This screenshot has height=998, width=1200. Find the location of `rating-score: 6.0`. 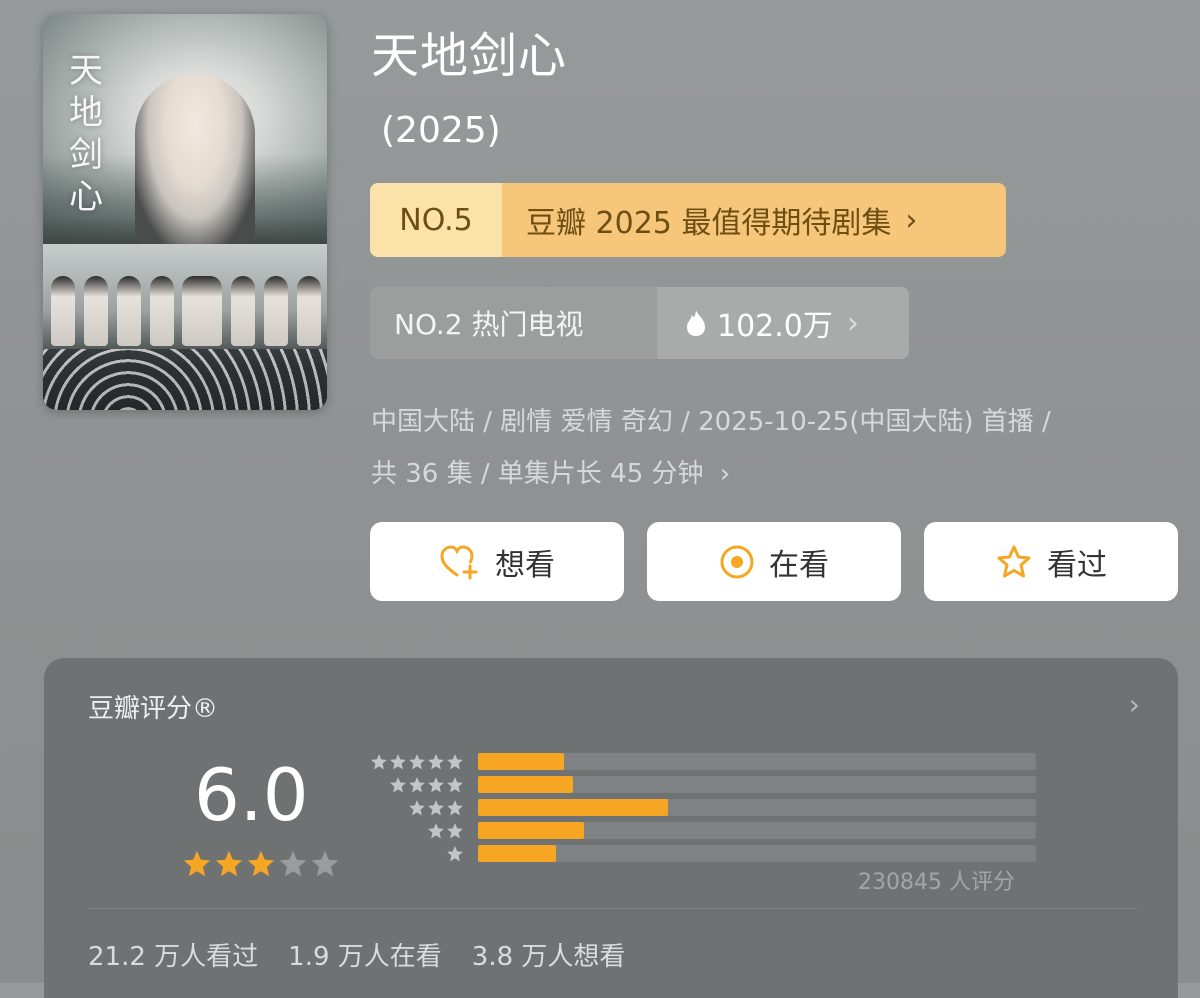

rating-score: 6.0 is located at coordinates (251, 795).